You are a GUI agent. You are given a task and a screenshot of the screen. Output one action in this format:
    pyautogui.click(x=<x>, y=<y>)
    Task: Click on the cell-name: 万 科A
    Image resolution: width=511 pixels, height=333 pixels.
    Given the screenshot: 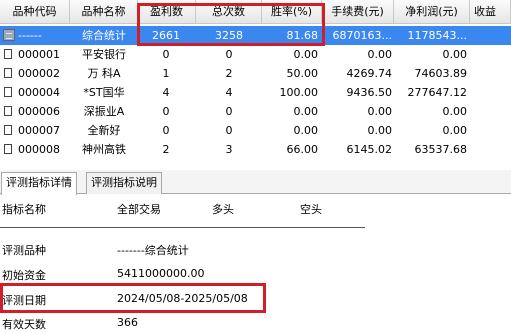 What is the action you would take?
    pyautogui.click(x=104, y=73)
    